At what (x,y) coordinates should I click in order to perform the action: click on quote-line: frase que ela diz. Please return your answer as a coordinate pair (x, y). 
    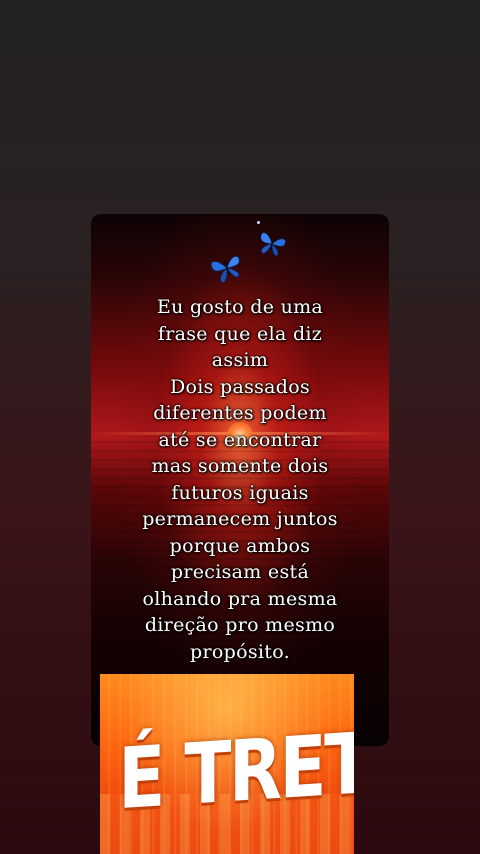
    Looking at the image, I should click on (240, 333).